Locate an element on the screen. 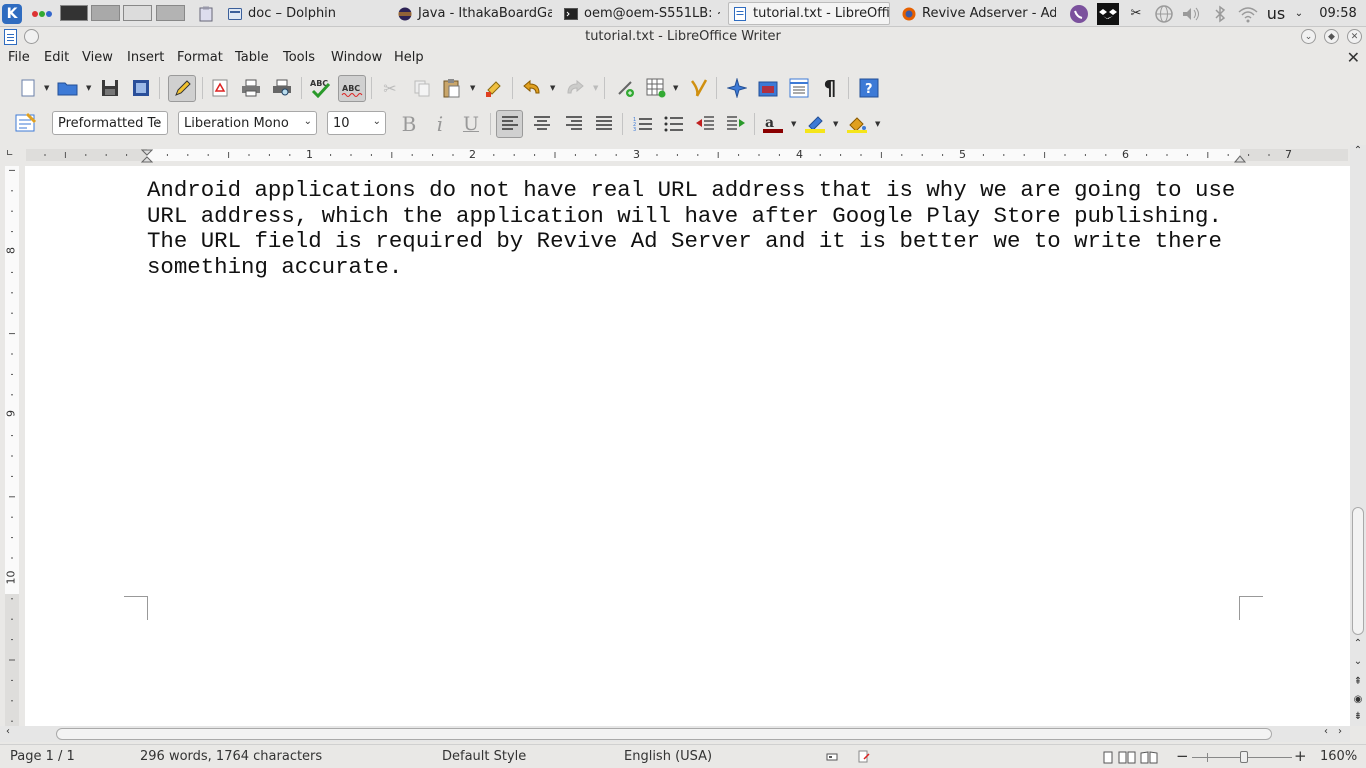  background-color-dropdown-arrow-icon: ▼ is located at coordinates (877, 124).